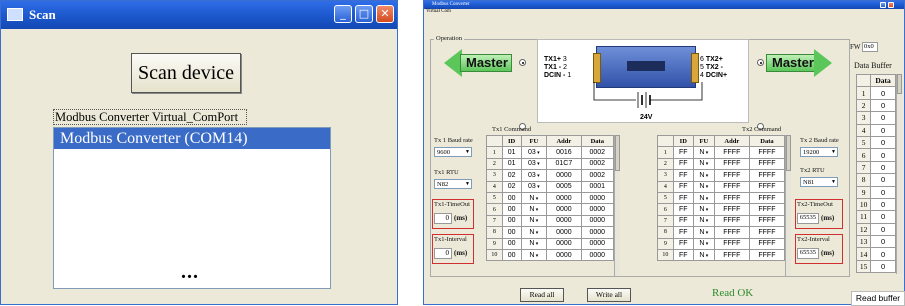 The image size is (905, 306). What do you see at coordinates (878, 298) in the screenshot?
I see `read-buffer-button: Read buffer` at bounding box center [878, 298].